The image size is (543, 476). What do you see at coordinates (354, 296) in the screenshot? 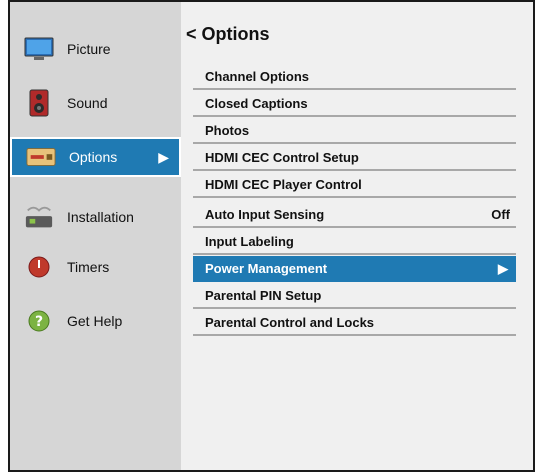
I see `menu-item-parental-pin-setup: Parental PIN Setup` at bounding box center [354, 296].